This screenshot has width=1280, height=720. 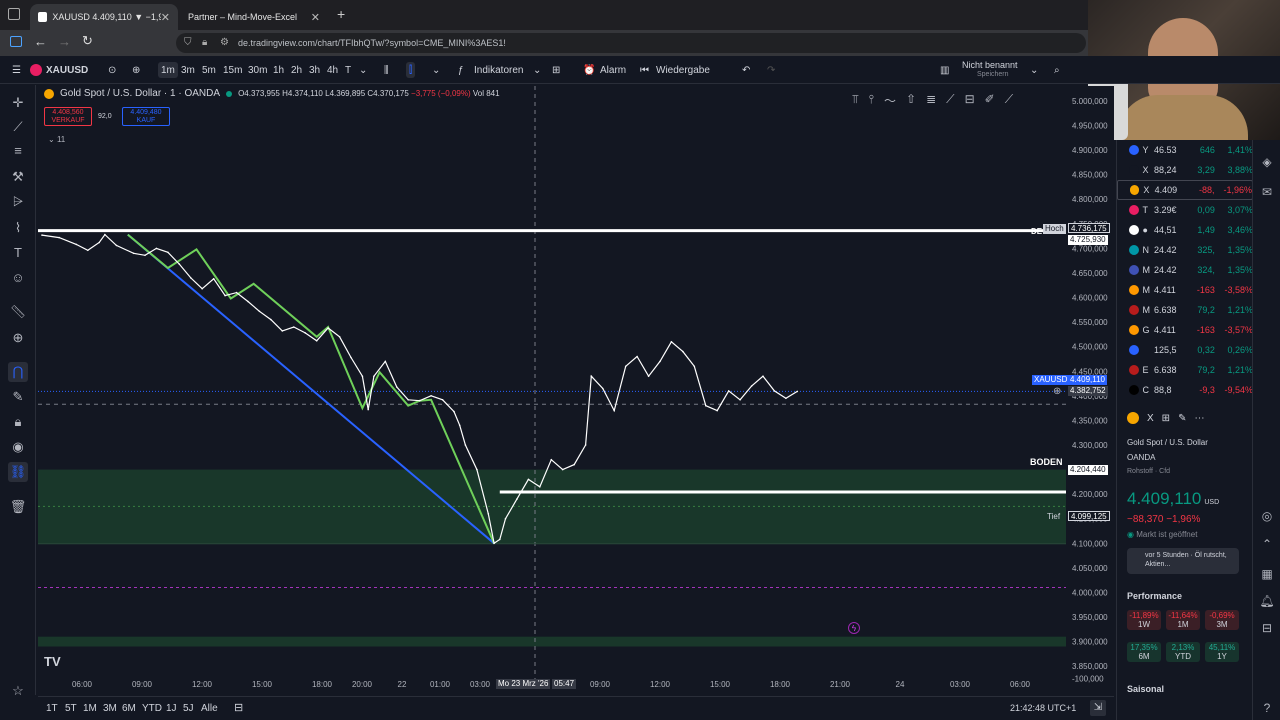 What do you see at coordinates (1185, 290) in the screenshot?
I see `watchlist-row: M 4.411 -163 -3,58%` at bounding box center [1185, 290].